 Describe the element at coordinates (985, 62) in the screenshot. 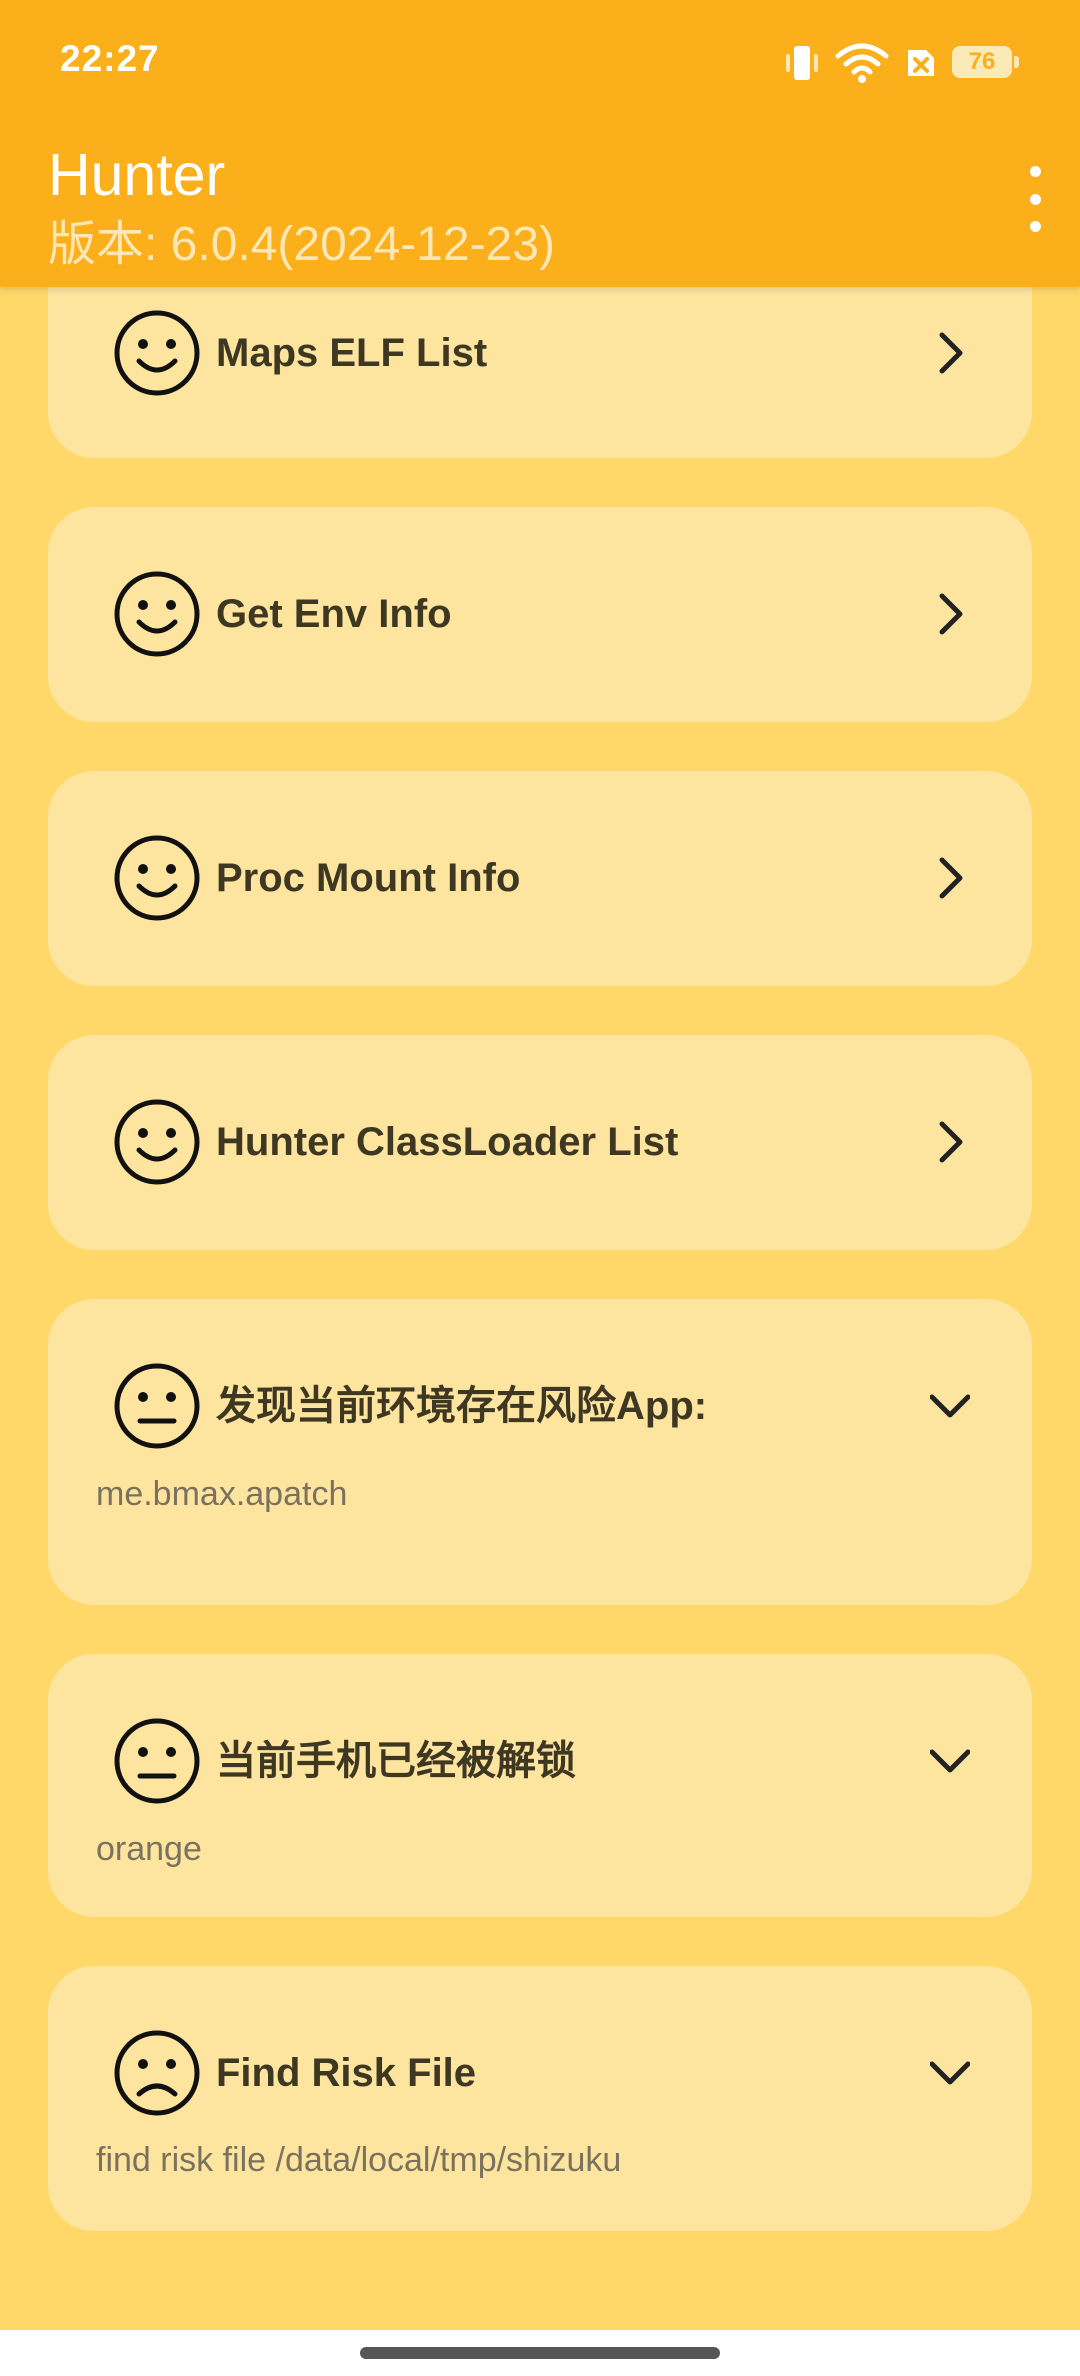

I see `battery-icon: 76` at that location.